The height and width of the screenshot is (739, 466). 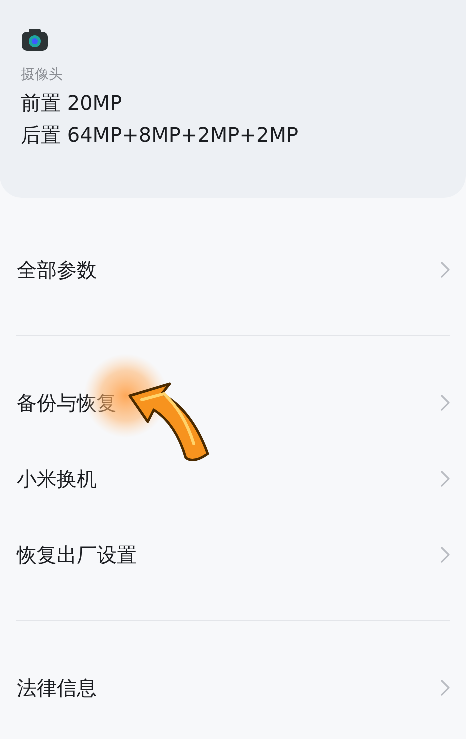 I want to click on settings-row: 备份与恢复, so click(x=233, y=403).